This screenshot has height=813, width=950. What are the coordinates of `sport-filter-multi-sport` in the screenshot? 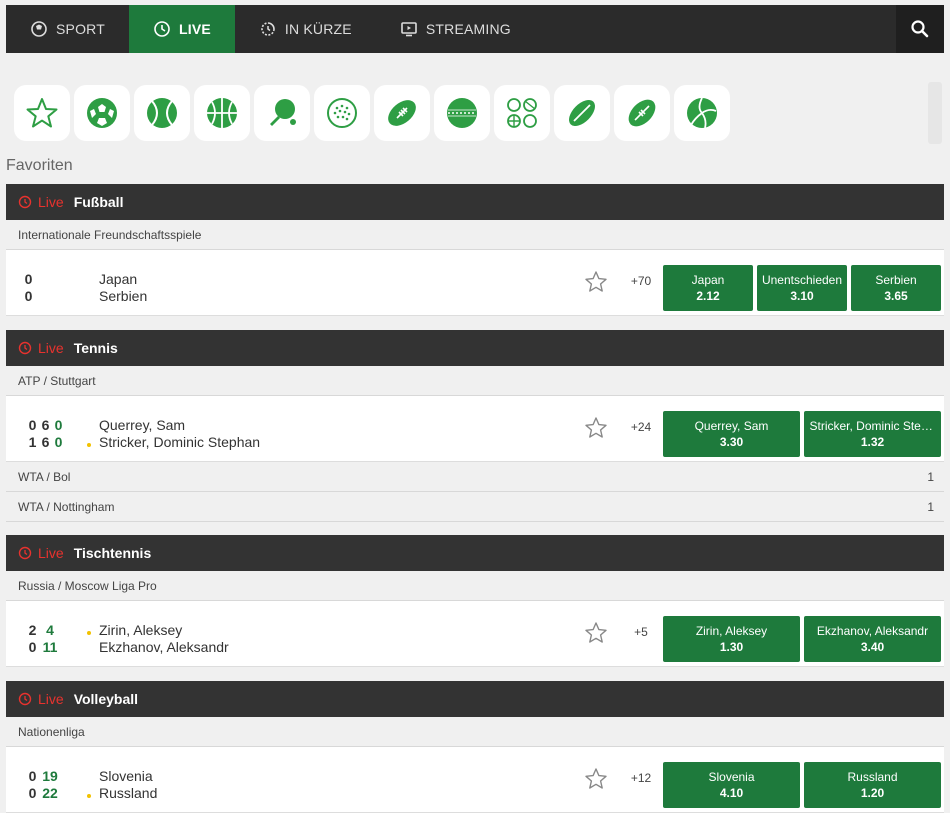 It's located at (522, 113).